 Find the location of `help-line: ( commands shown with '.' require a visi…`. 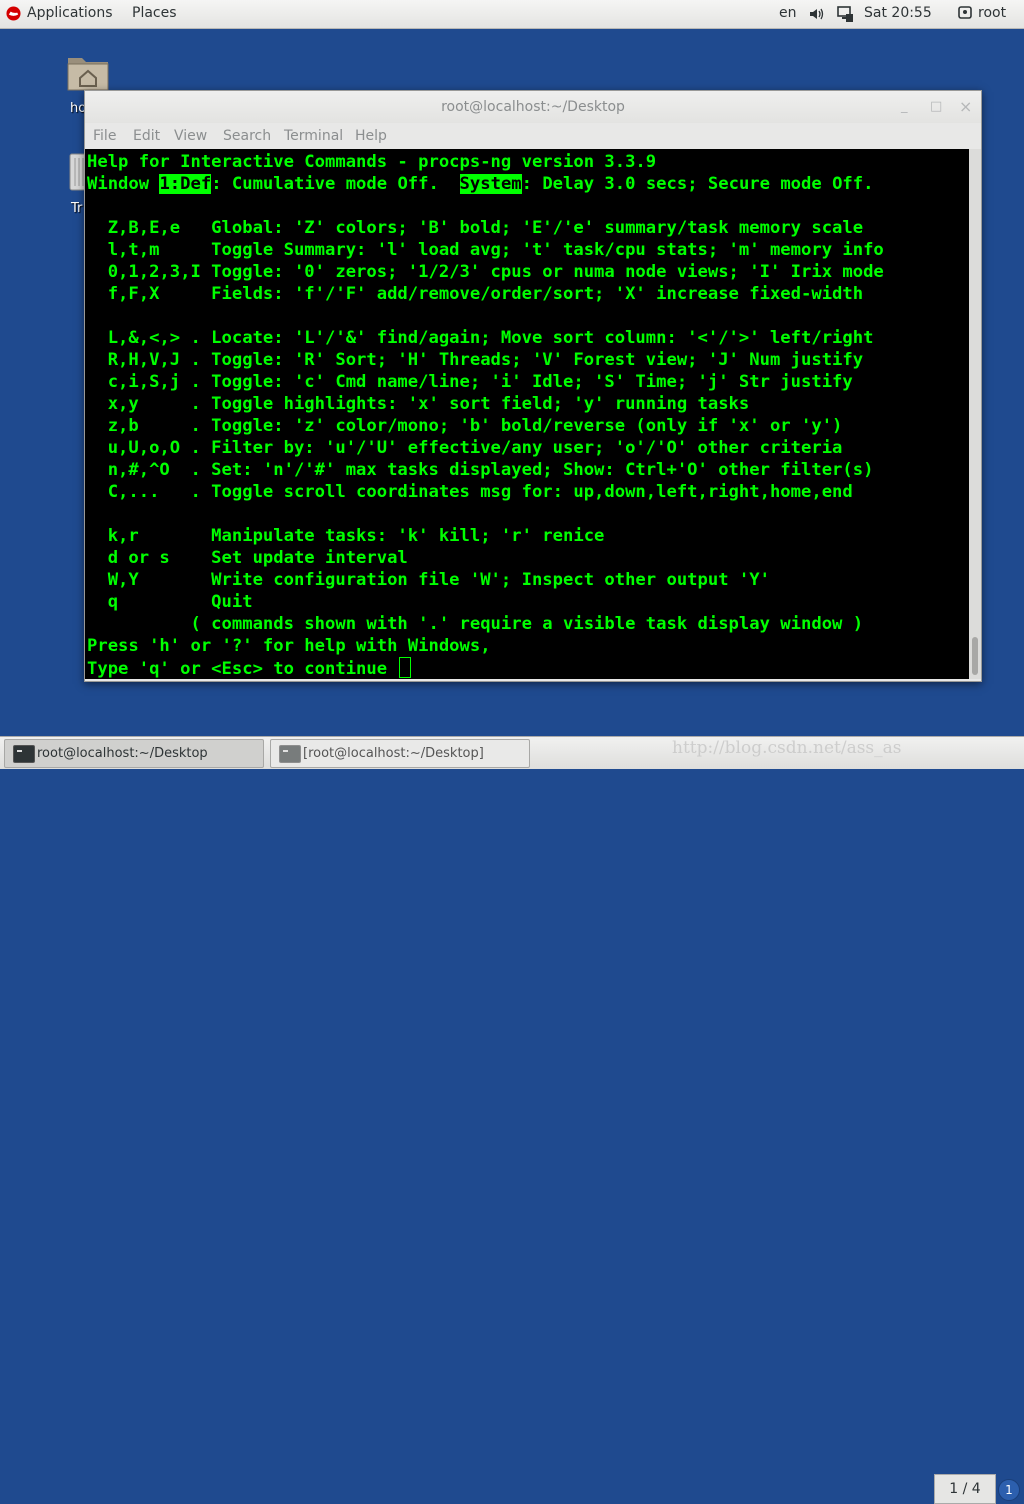

help-line: ( commands shown with '.' require a visi… is located at coordinates (475, 624).